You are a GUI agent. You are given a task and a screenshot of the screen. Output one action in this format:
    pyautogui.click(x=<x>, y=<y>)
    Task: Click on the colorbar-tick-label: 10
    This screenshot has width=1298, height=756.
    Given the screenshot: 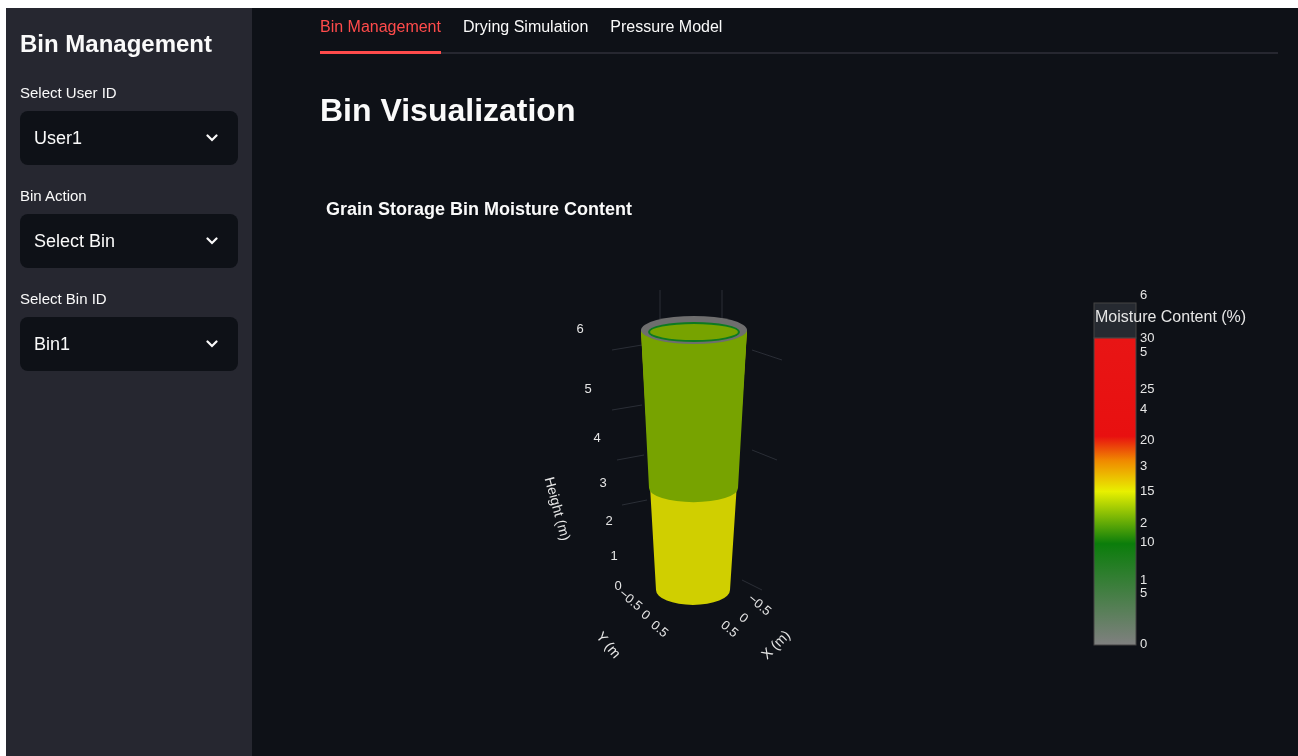 What is the action you would take?
    pyautogui.click(x=1147, y=541)
    